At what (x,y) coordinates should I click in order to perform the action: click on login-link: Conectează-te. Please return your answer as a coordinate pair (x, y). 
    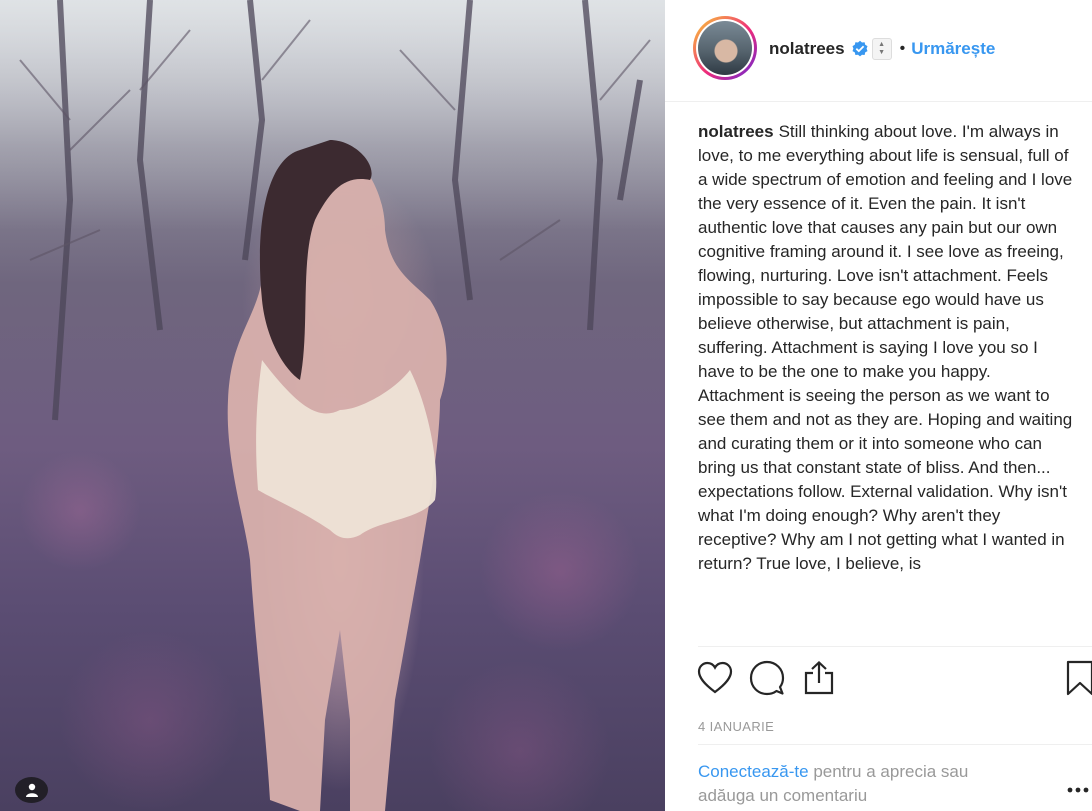
    Looking at the image, I should click on (753, 771).